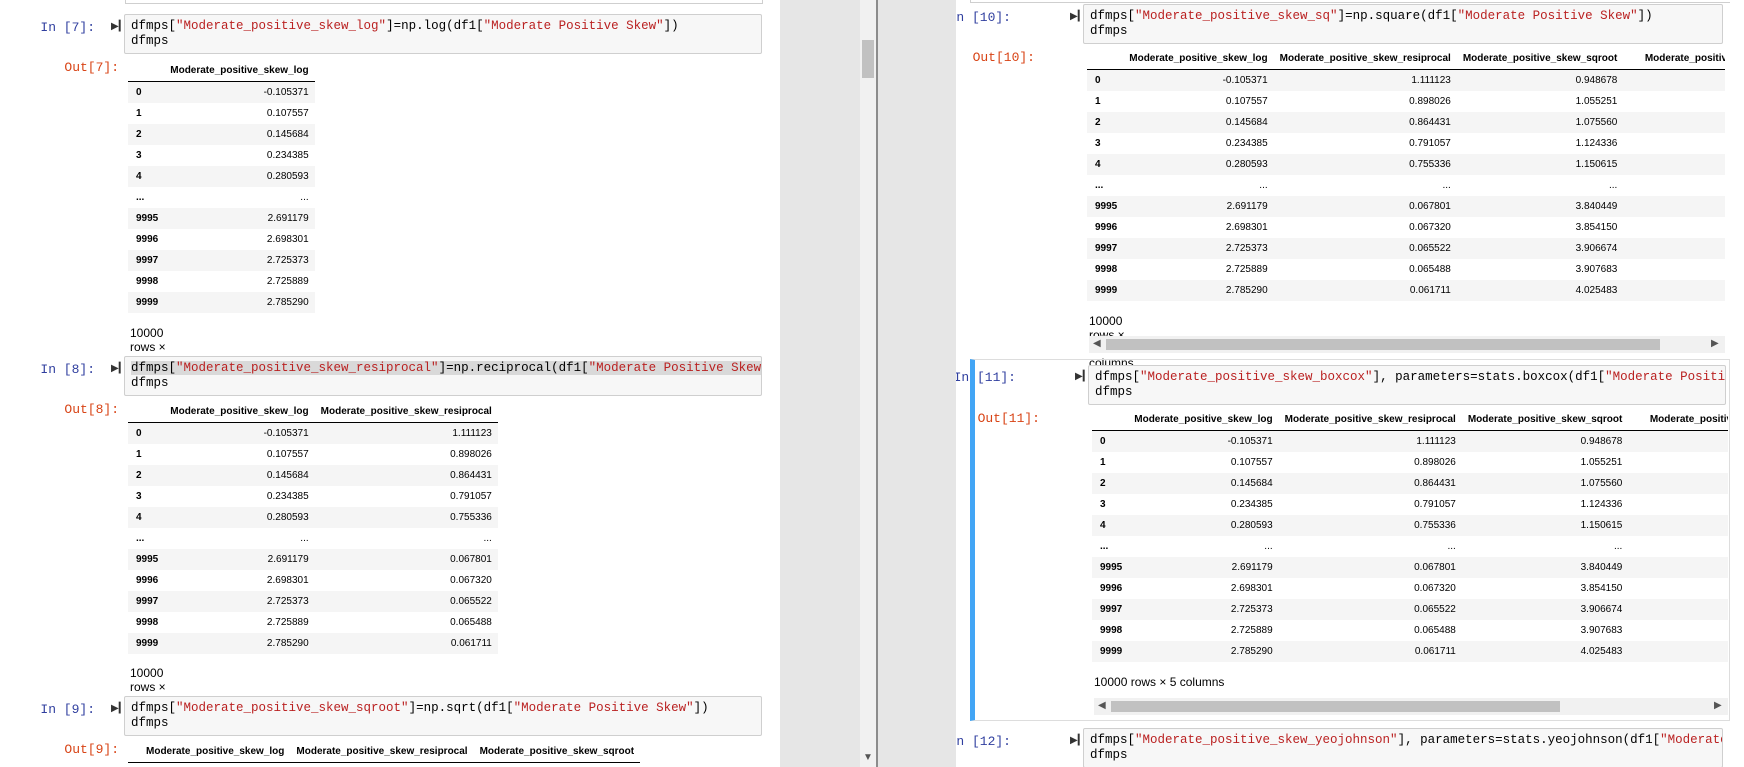  What do you see at coordinates (1601, 483) in the screenshot?
I see `table-cell: 1.075560` at bounding box center [1601, 483].